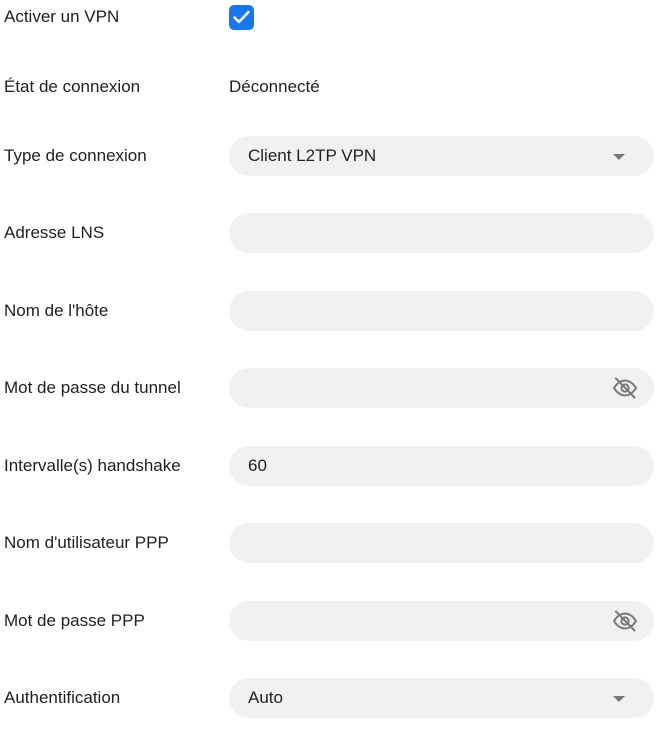 The height and width of the screenshot is (749, 666). Describe the element at coordinates (333, 87) in the screenshot. I see `connection-state-row: État de connexion Déconnecté` at that location.